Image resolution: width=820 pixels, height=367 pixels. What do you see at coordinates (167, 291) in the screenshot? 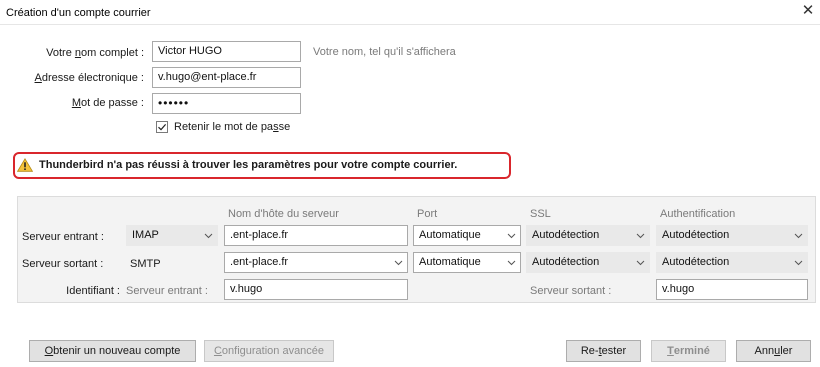
I see `identity-incoming-label: Serveur entrant :` at bounding box center [167, 291].